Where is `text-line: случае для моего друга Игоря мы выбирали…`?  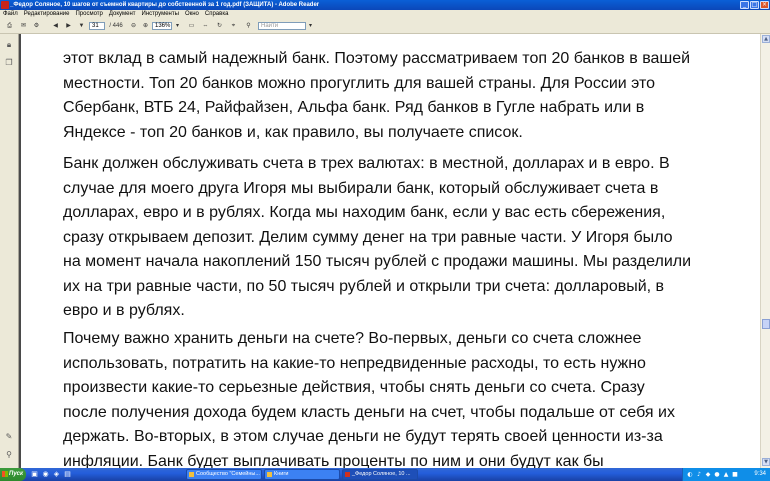
text-line: случае для моего друга Игоря мы выбирали… is located at coordinates (361, 188).